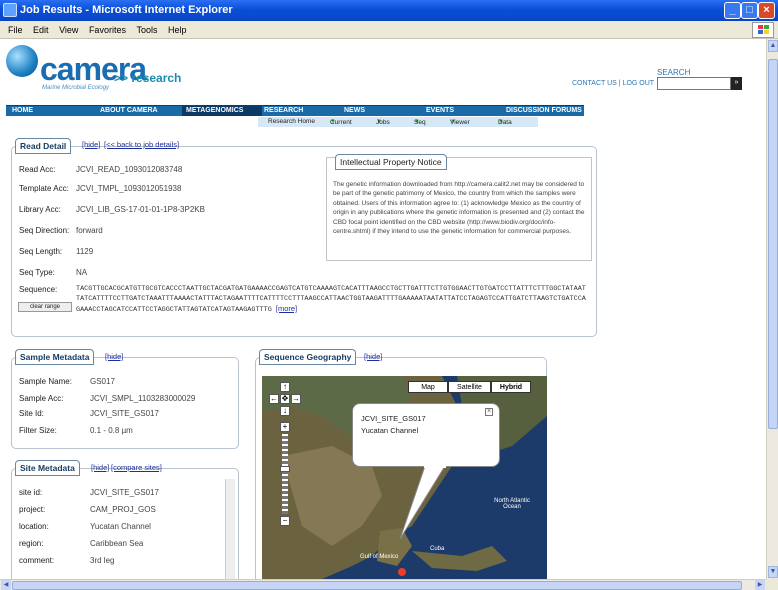 This screenshot has height=590, width=778. What do you see at coordinates (285, 411) in the screenshot?
I see `pan-down-icon: ↓` at bounding box center [285, 411].